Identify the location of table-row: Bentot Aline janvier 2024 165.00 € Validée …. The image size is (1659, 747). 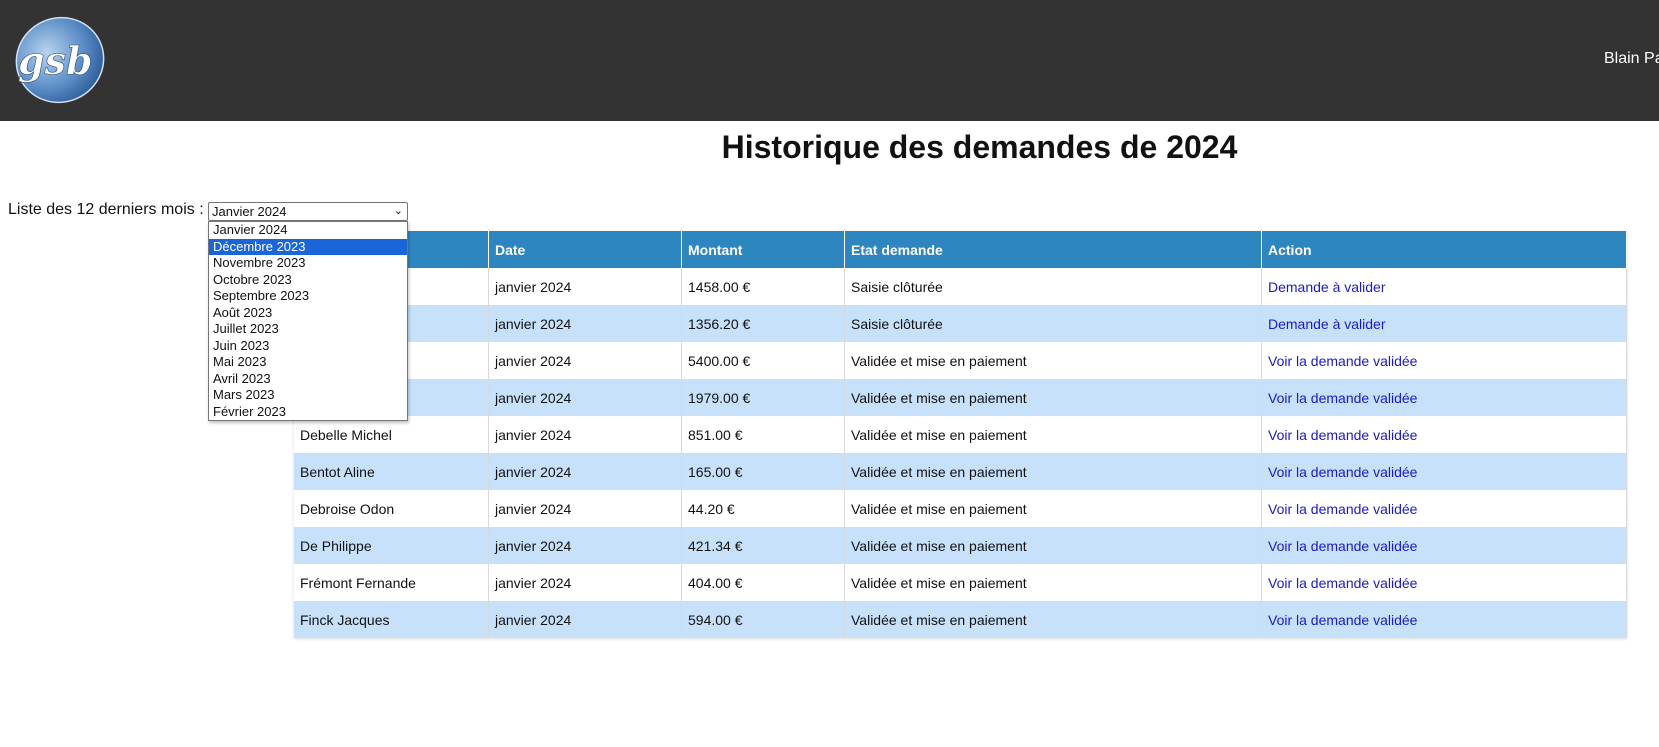
(960, 471).